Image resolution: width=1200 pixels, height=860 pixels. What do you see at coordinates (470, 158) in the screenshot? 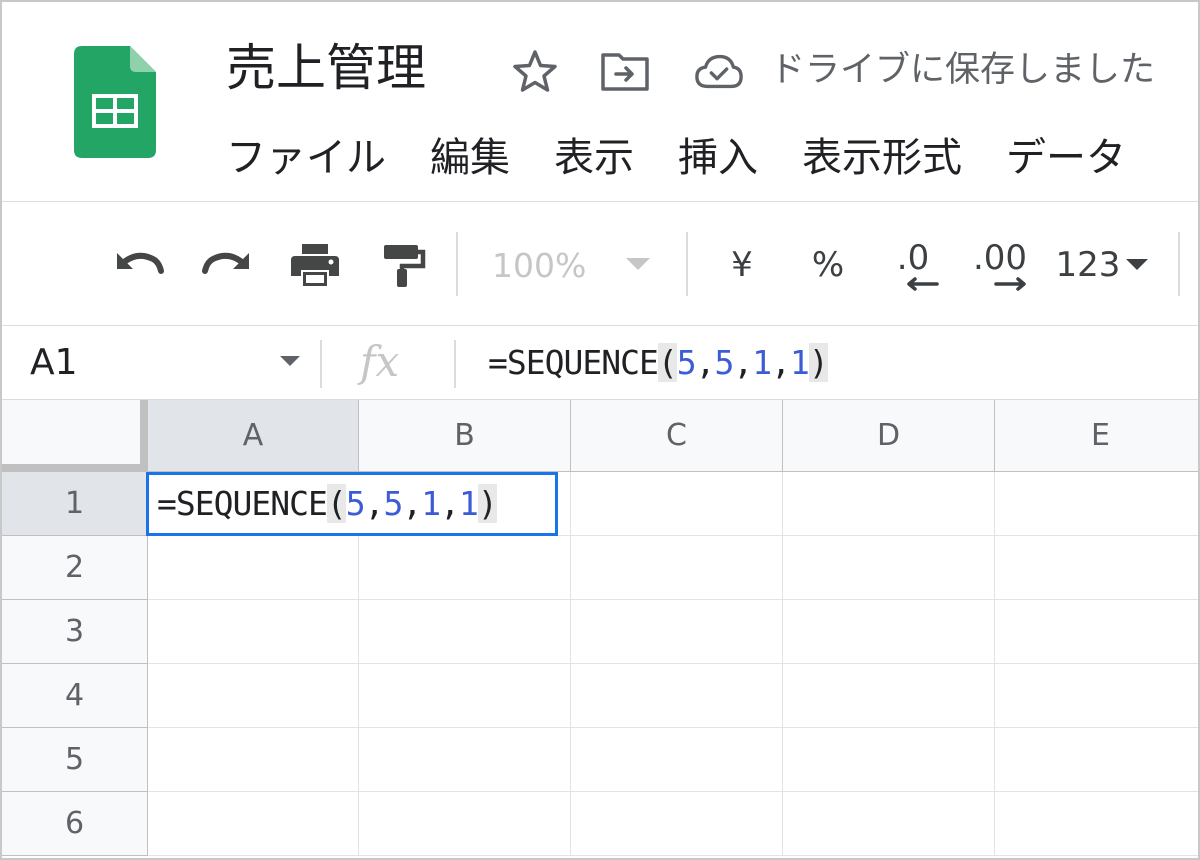
I see `menu-edit: 編集` at bounding box center [470, 158].